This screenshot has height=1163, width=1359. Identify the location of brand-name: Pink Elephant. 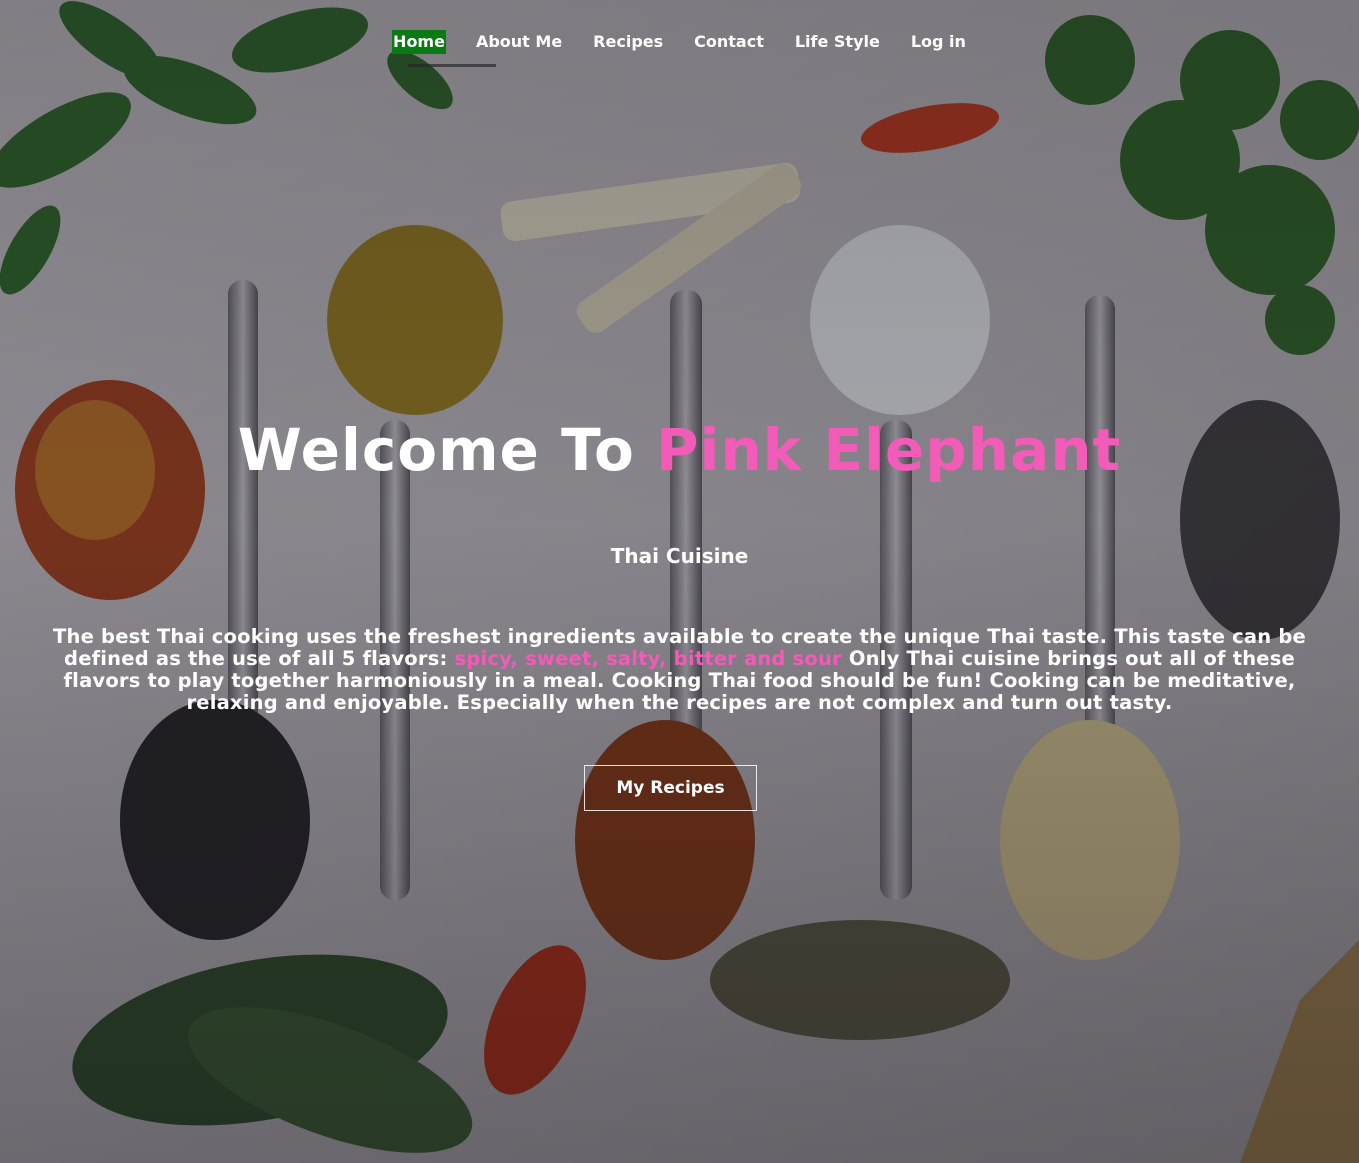
(888, 450).